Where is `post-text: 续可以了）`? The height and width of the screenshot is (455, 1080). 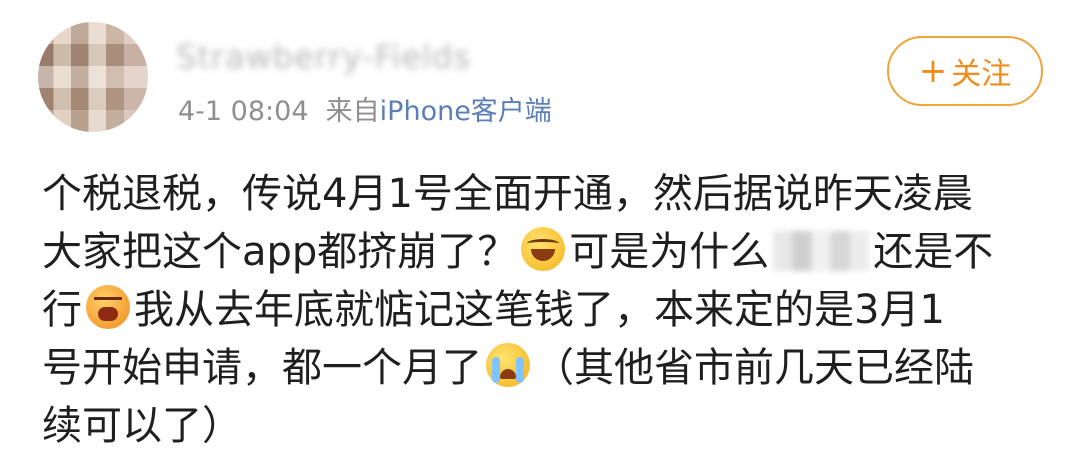 post-text: 续可以了） is located at coordinates (142, 426).